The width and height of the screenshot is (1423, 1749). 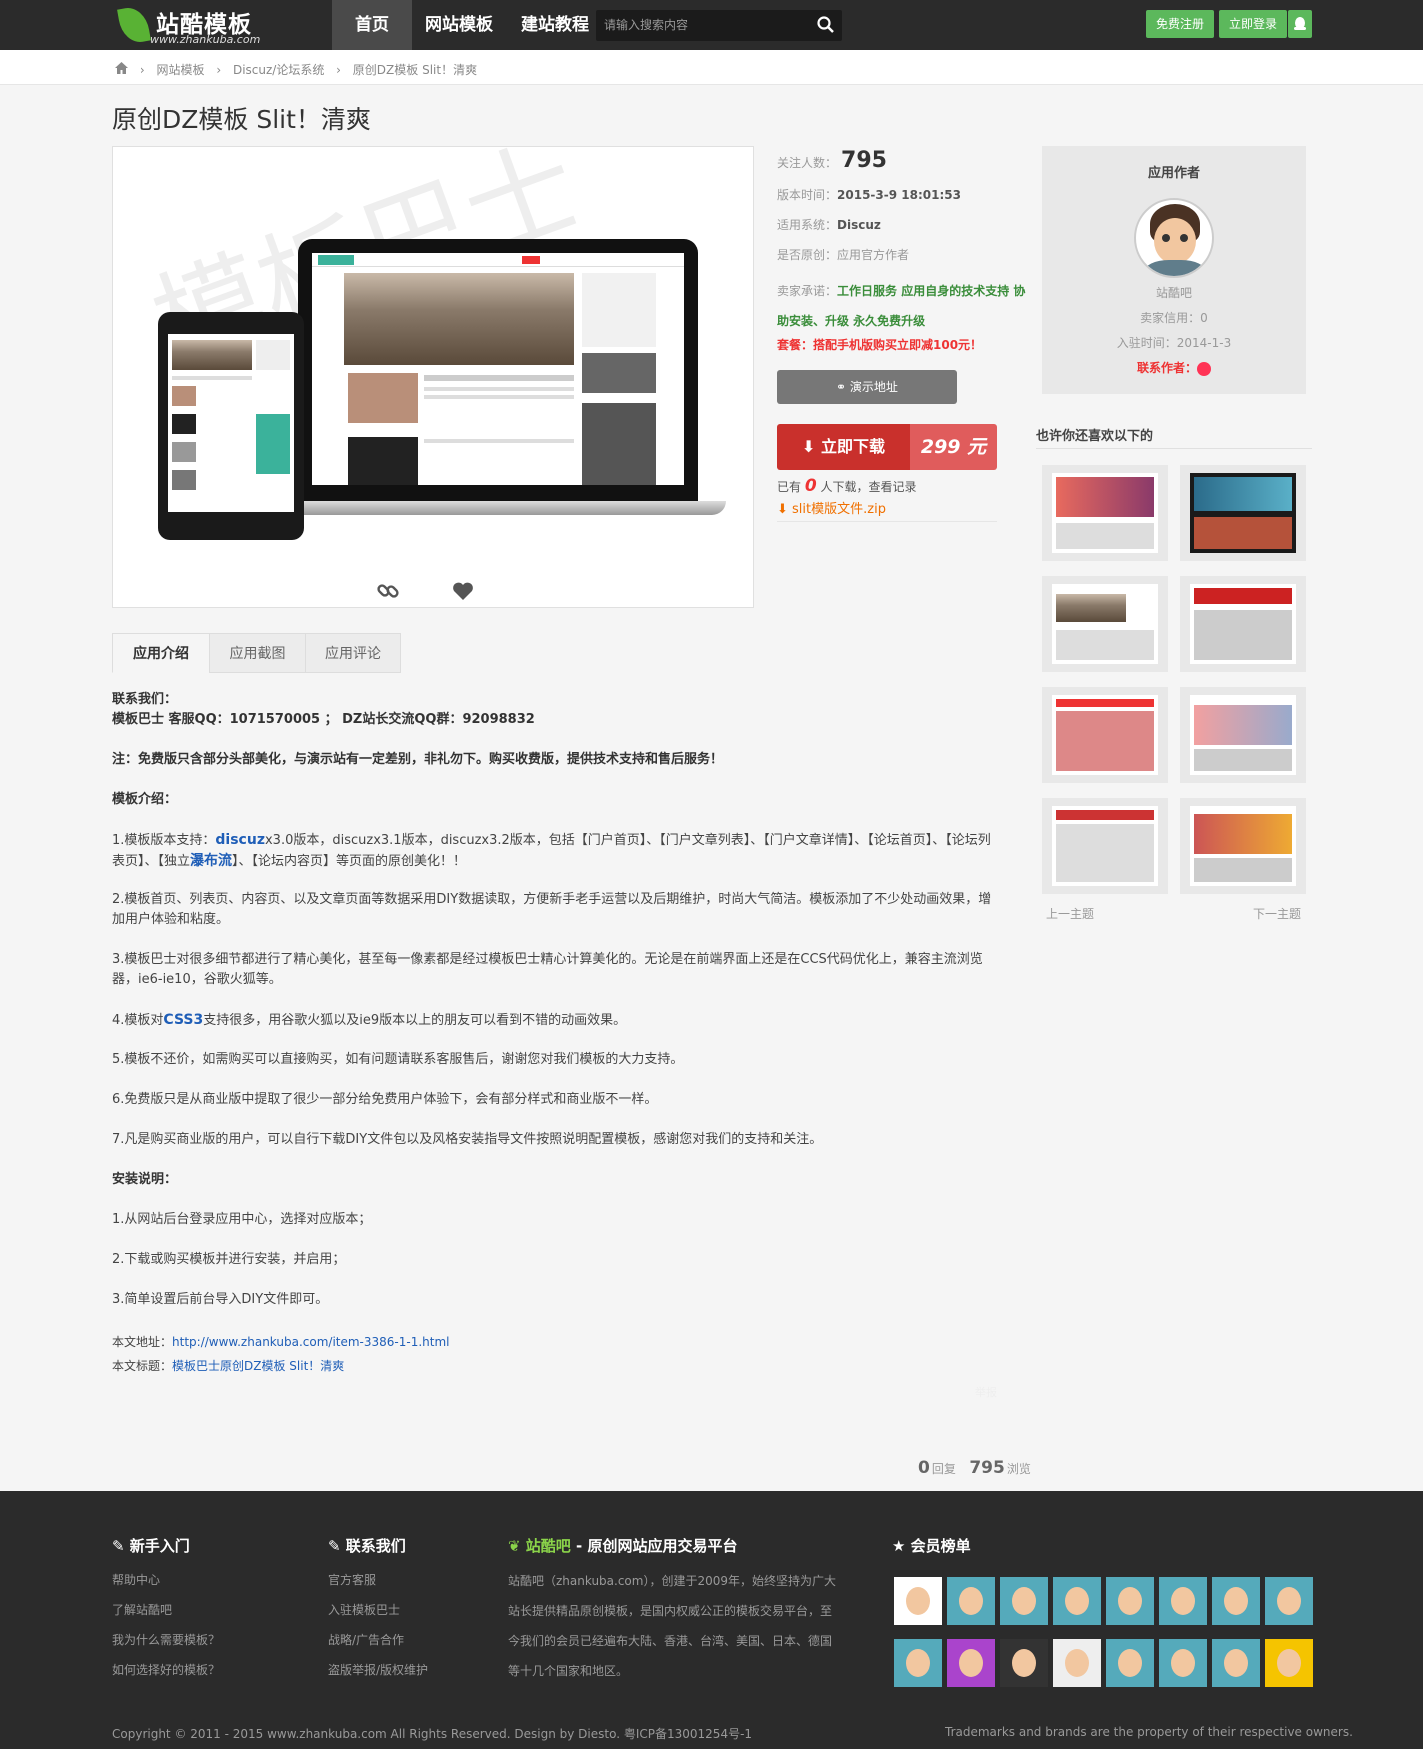 What do you see at coordinates (205, 39) in the screenshot?
I see `logo-url: www.zhankuba.com` at bounding box center [205, 39].